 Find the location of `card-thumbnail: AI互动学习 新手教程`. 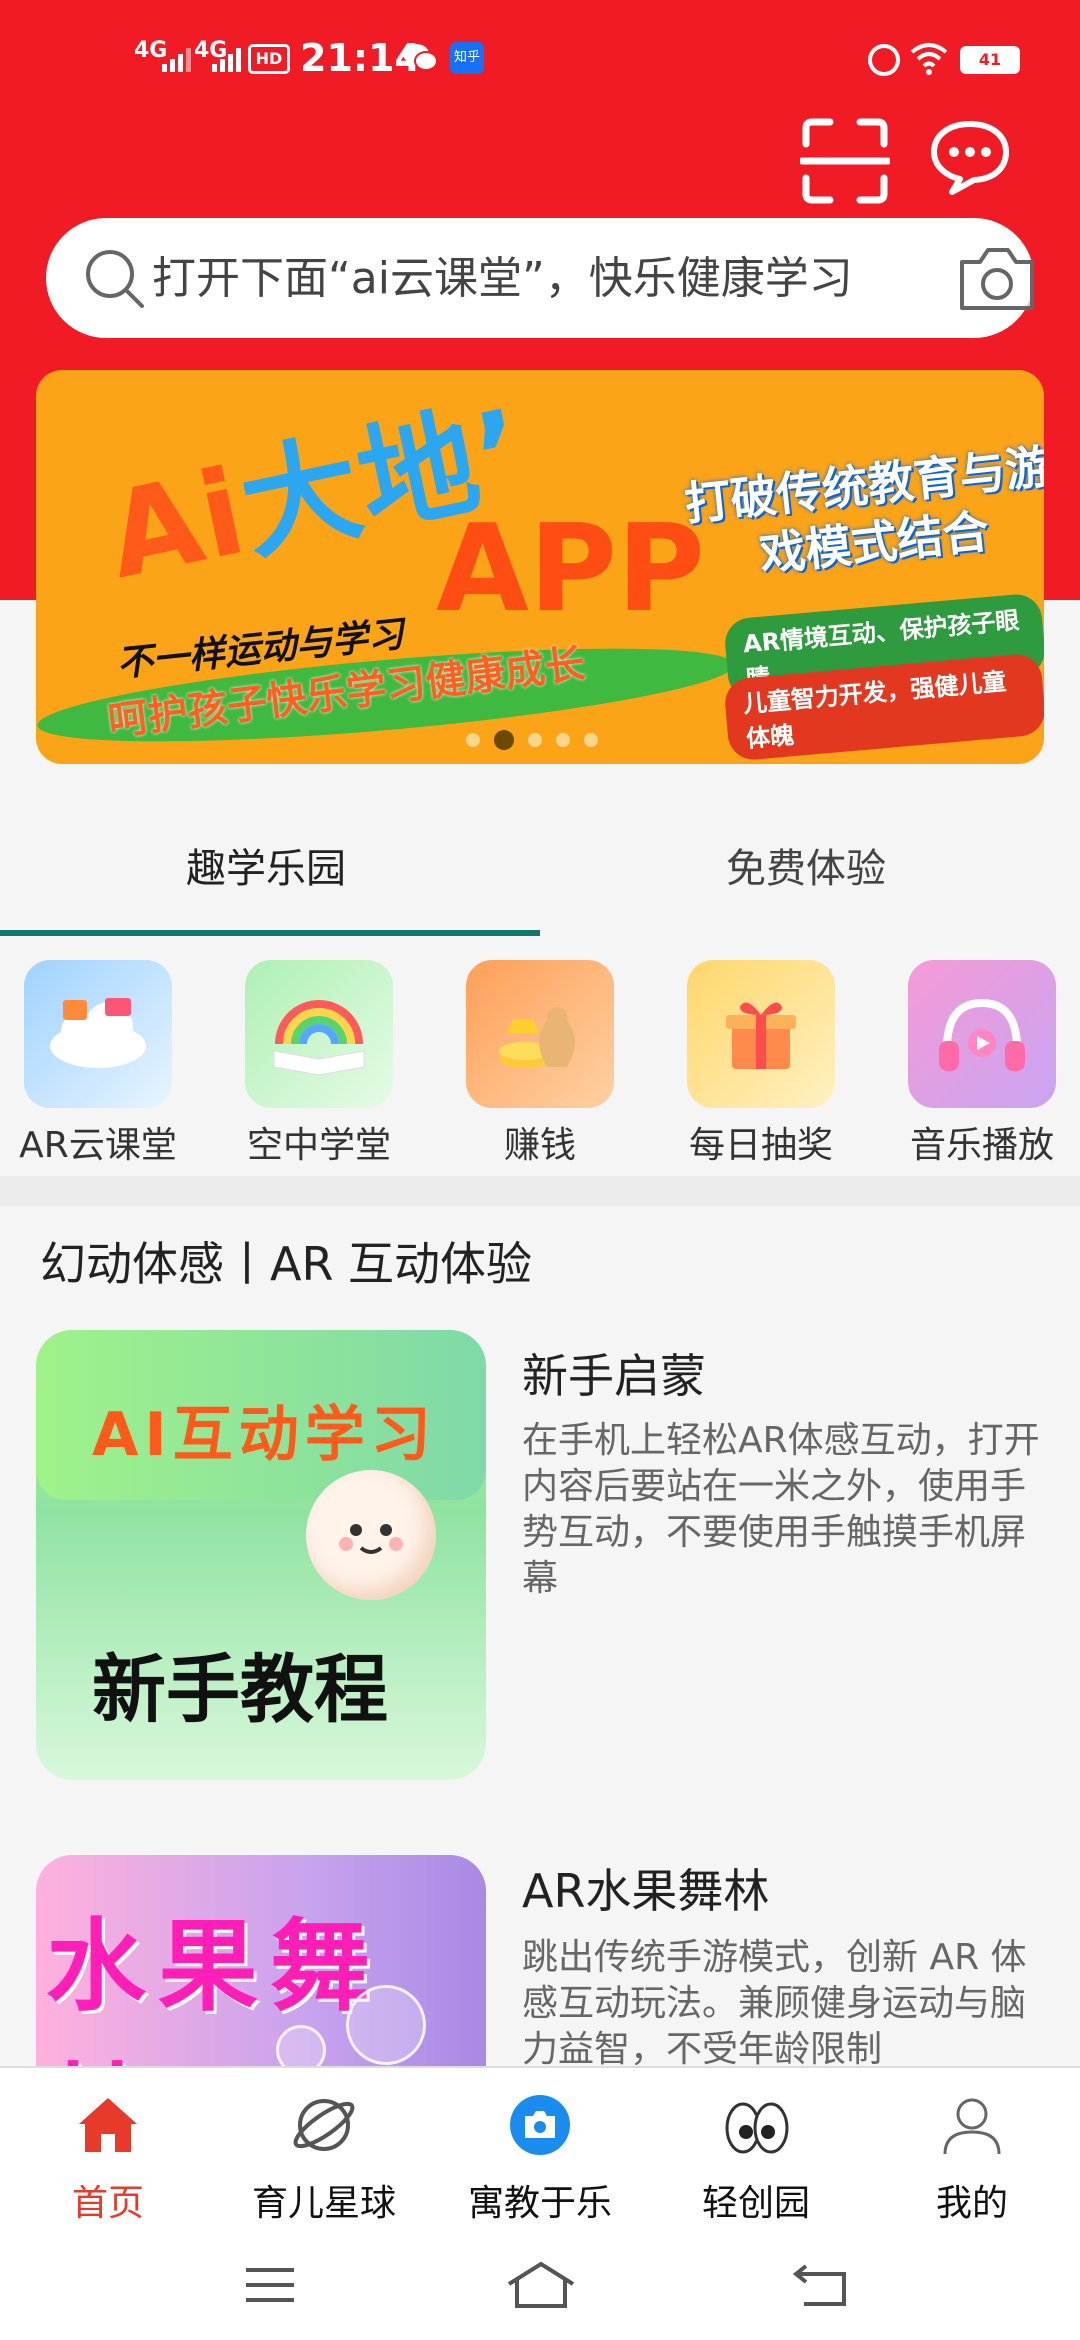

card-thumbnail: AI互动学习 新手教程 is located at coordinates (261, 1555).